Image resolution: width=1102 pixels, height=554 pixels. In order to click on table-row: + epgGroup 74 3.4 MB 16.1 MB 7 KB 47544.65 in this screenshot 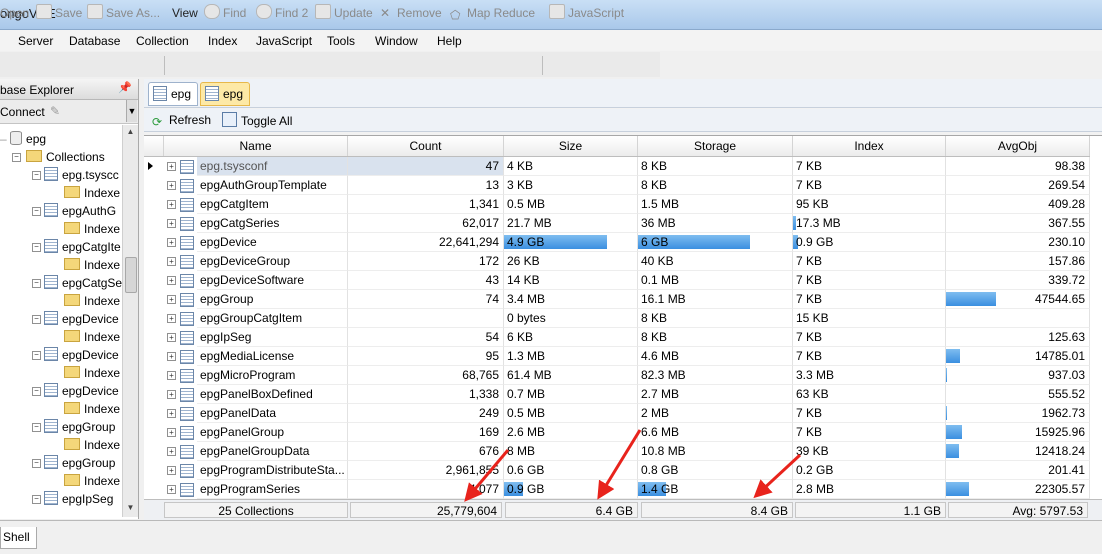, I will do `click(623, 299)`.